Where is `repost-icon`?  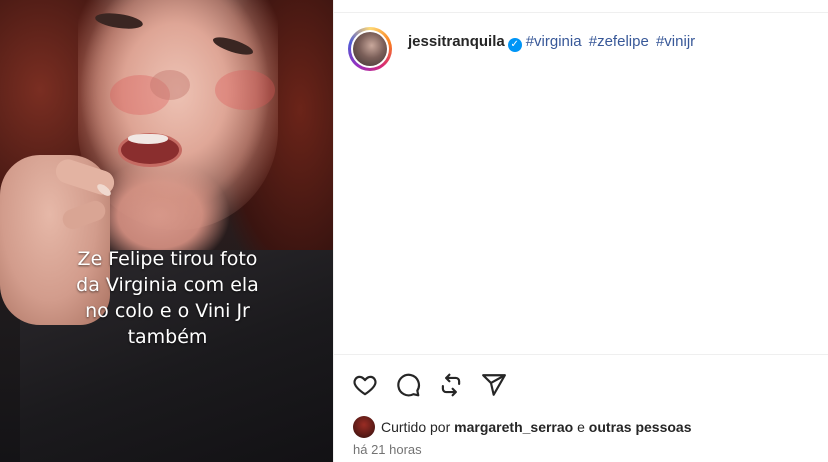 repost-icon is located at coordinates (451, 385).